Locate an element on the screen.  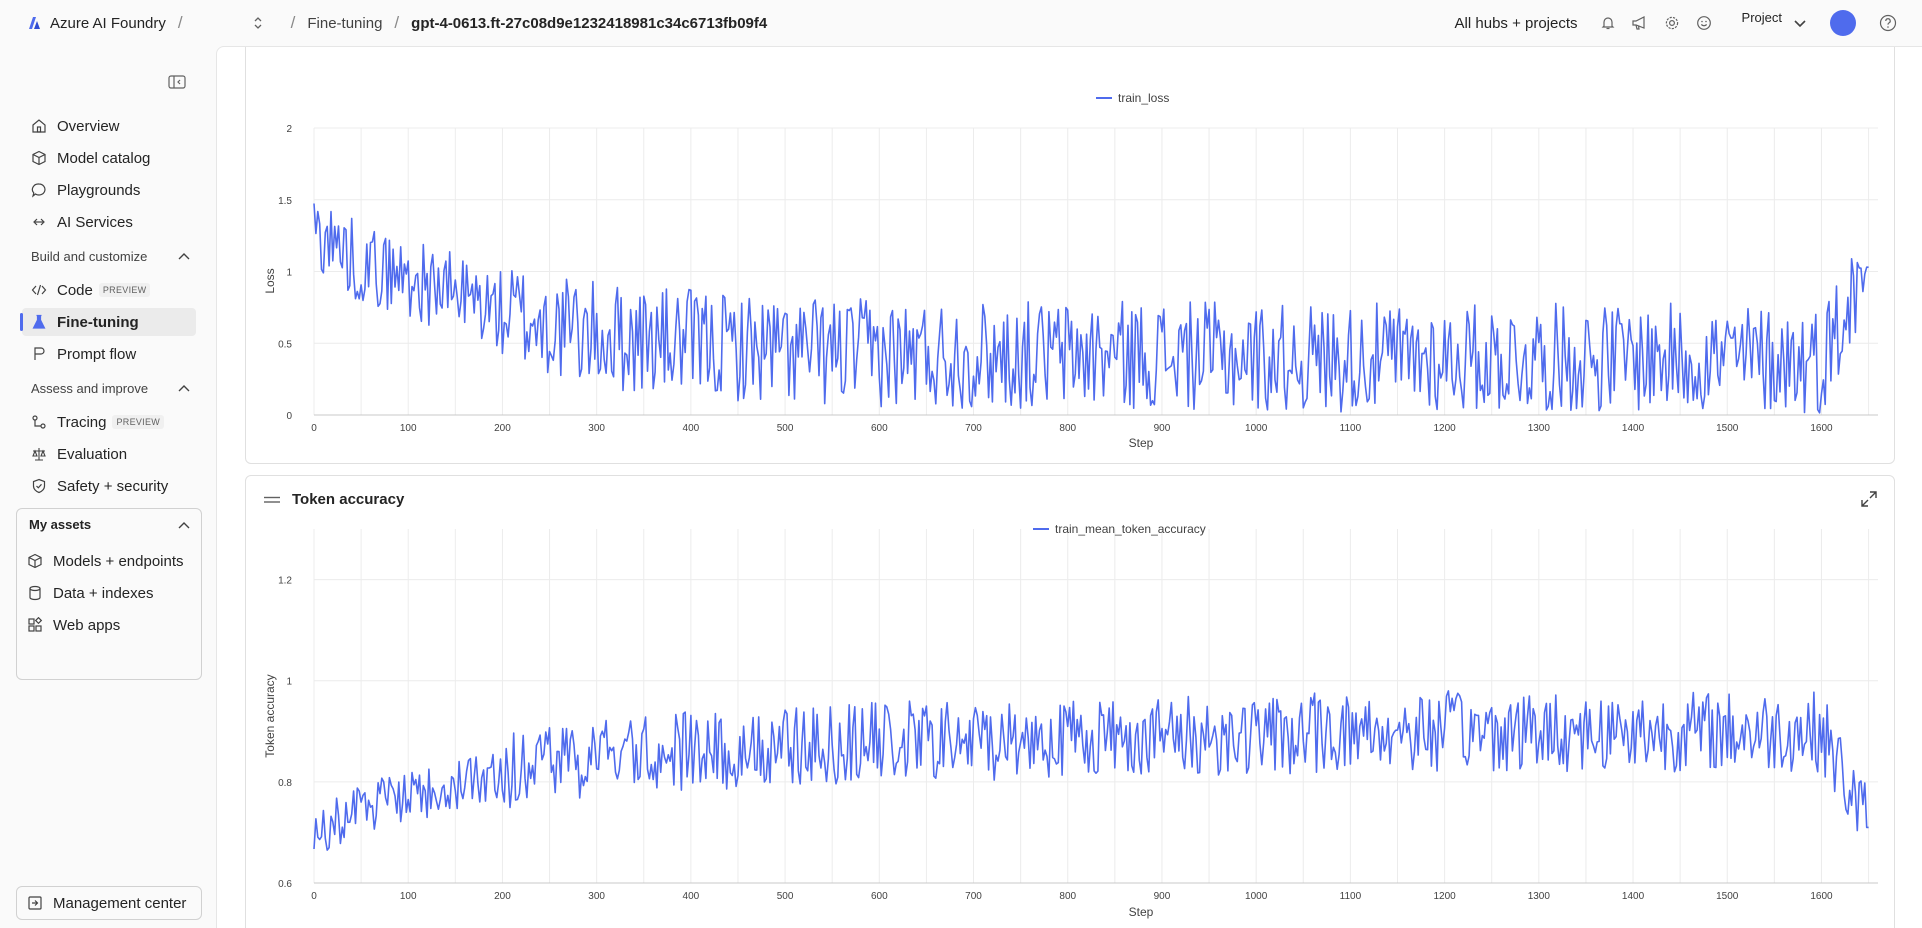
sidebar-item-code: Code PREVIEW is located at coordinates (109, 290).